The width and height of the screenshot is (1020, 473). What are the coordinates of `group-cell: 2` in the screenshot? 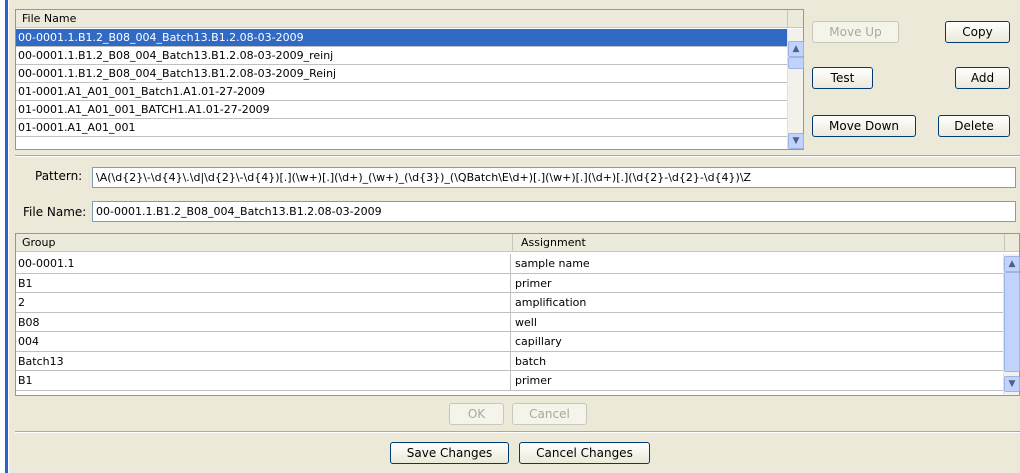 It's located at (264, 303).